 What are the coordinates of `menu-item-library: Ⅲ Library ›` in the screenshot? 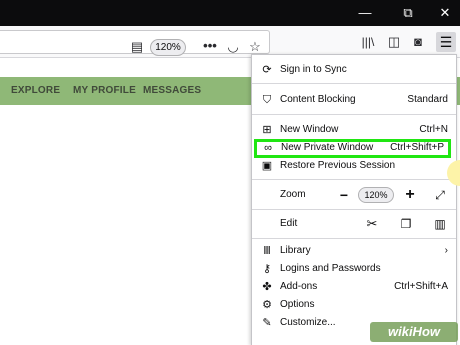 It's located at (354, 251).